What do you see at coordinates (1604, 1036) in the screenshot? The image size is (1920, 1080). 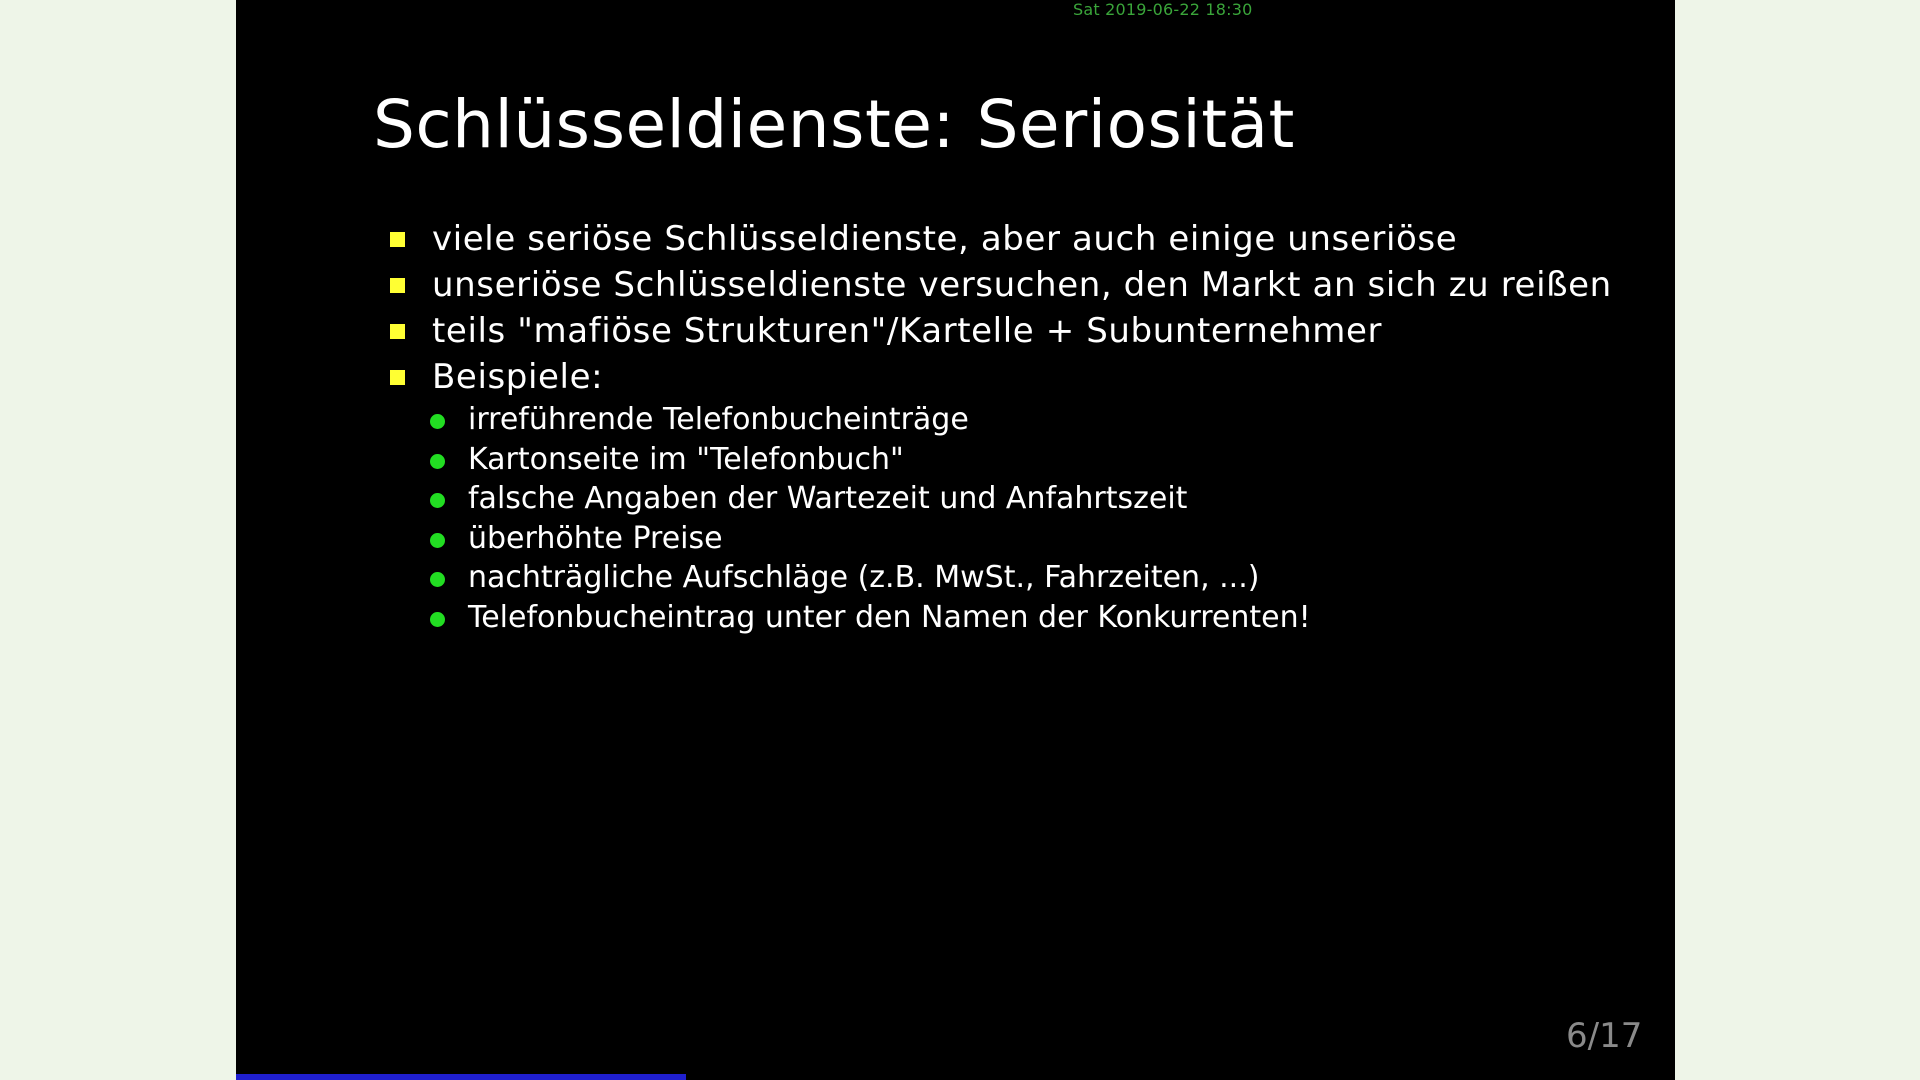 I see `page-number: 6/17` at bounding box center [1604, 1036].